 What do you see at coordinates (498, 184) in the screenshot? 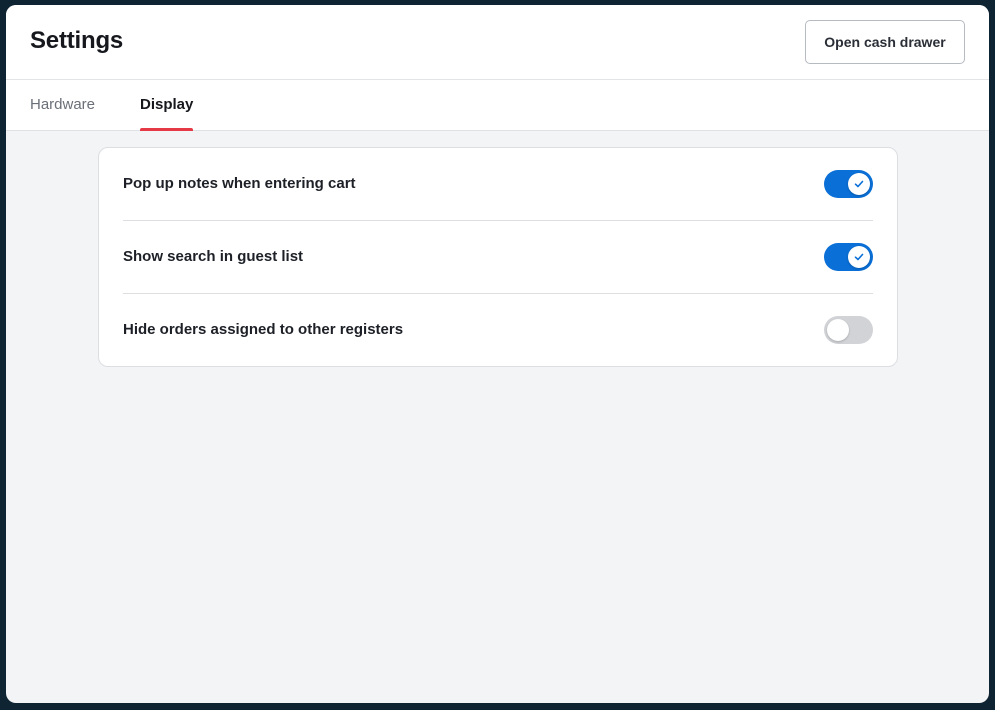
I see `setting-row-popup-notes: Pop up notes when entering cart` at bounding box center [498, 184].